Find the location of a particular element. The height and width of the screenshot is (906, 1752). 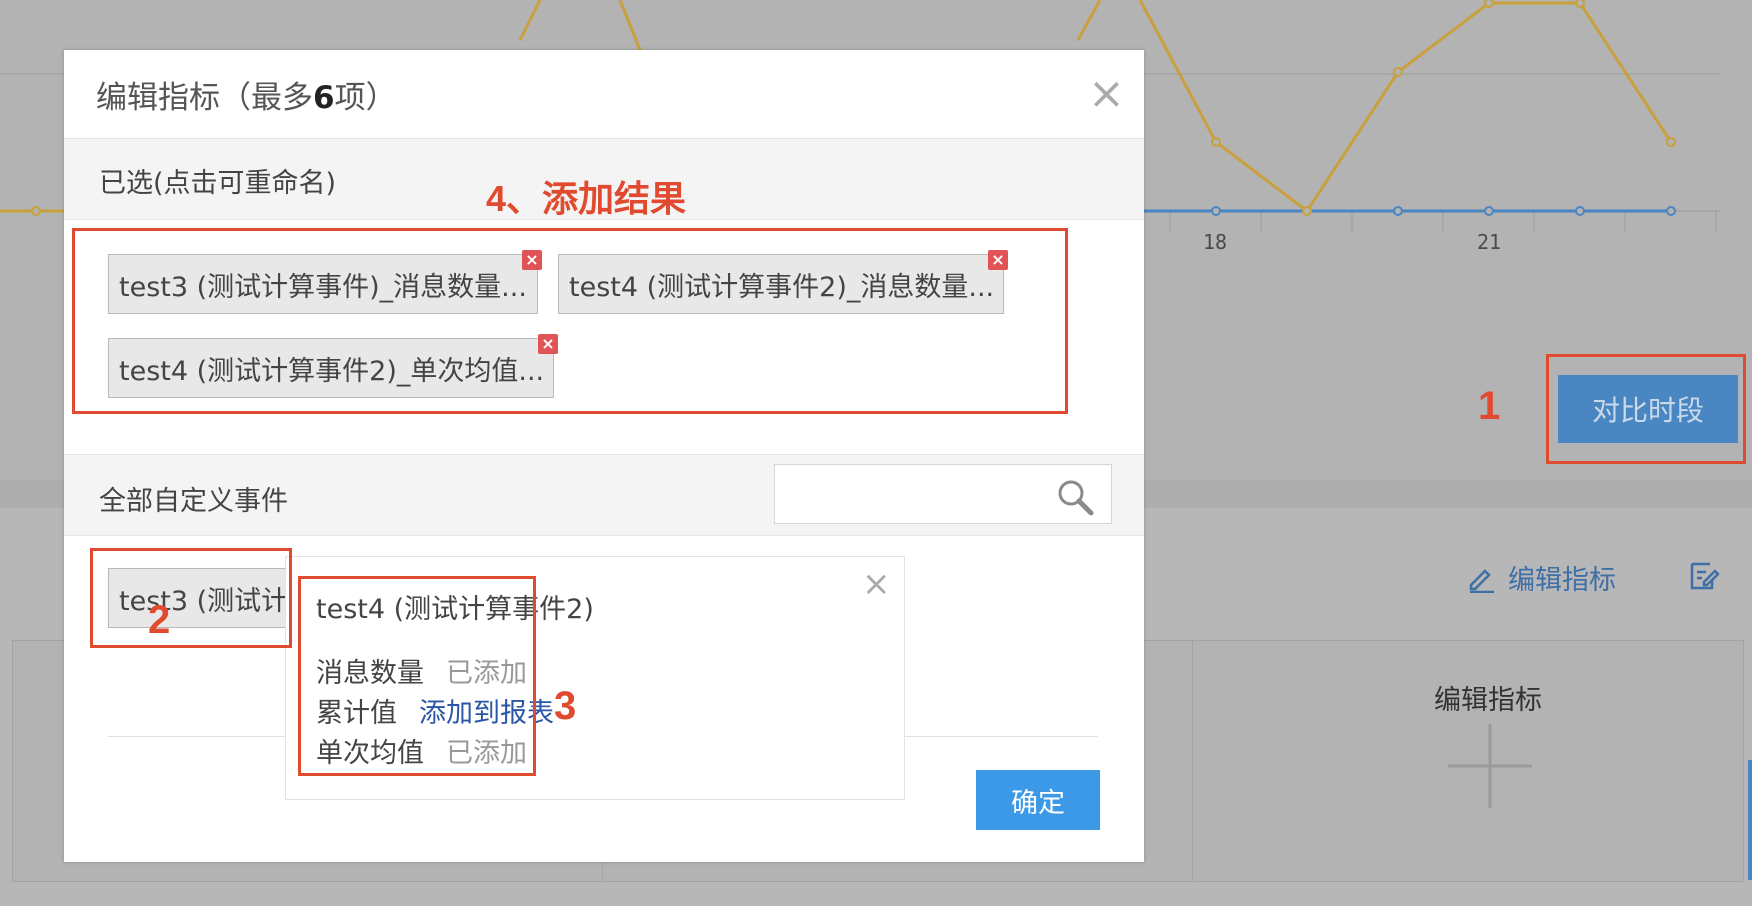

annotation-box-step4 is located at coordinates (570, 321).